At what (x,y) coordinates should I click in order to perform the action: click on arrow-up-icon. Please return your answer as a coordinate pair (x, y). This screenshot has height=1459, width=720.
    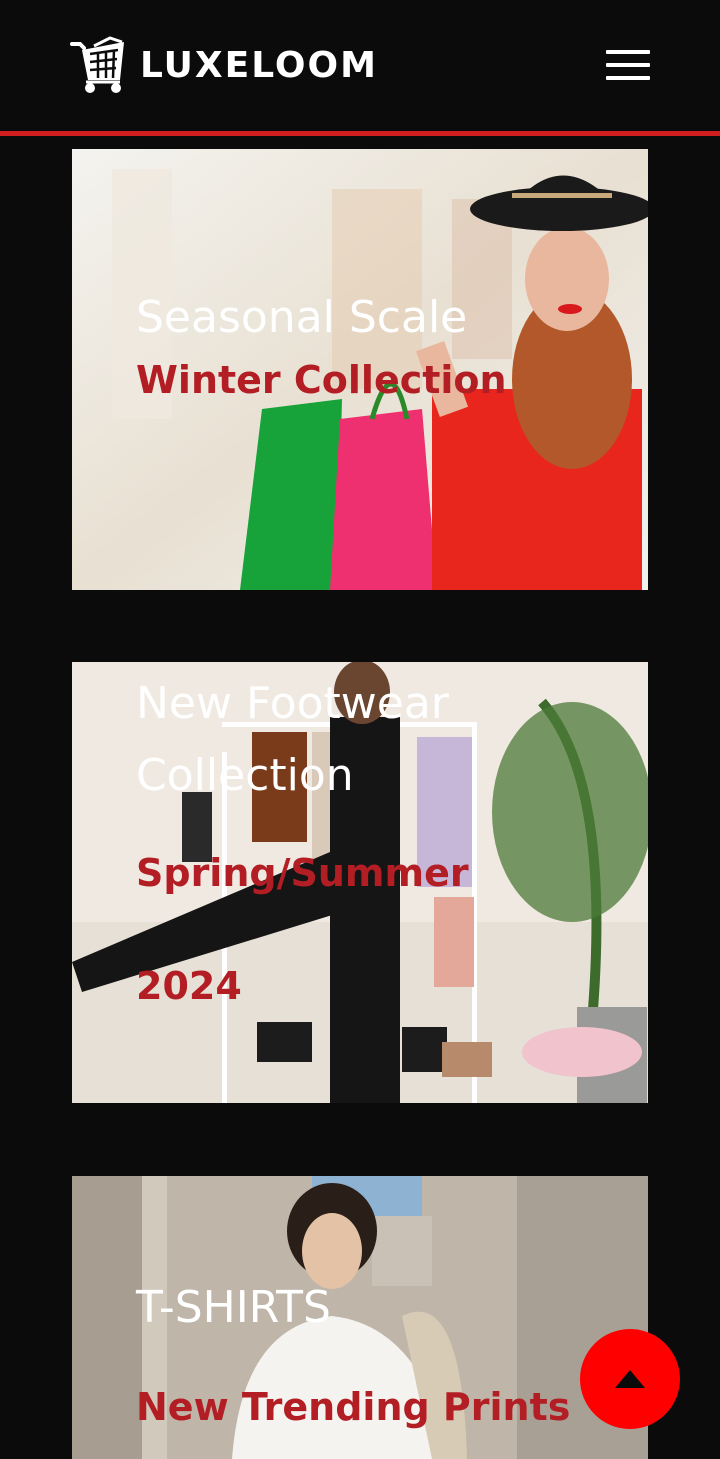
    Looking at the image, I should click on (630, 1379).